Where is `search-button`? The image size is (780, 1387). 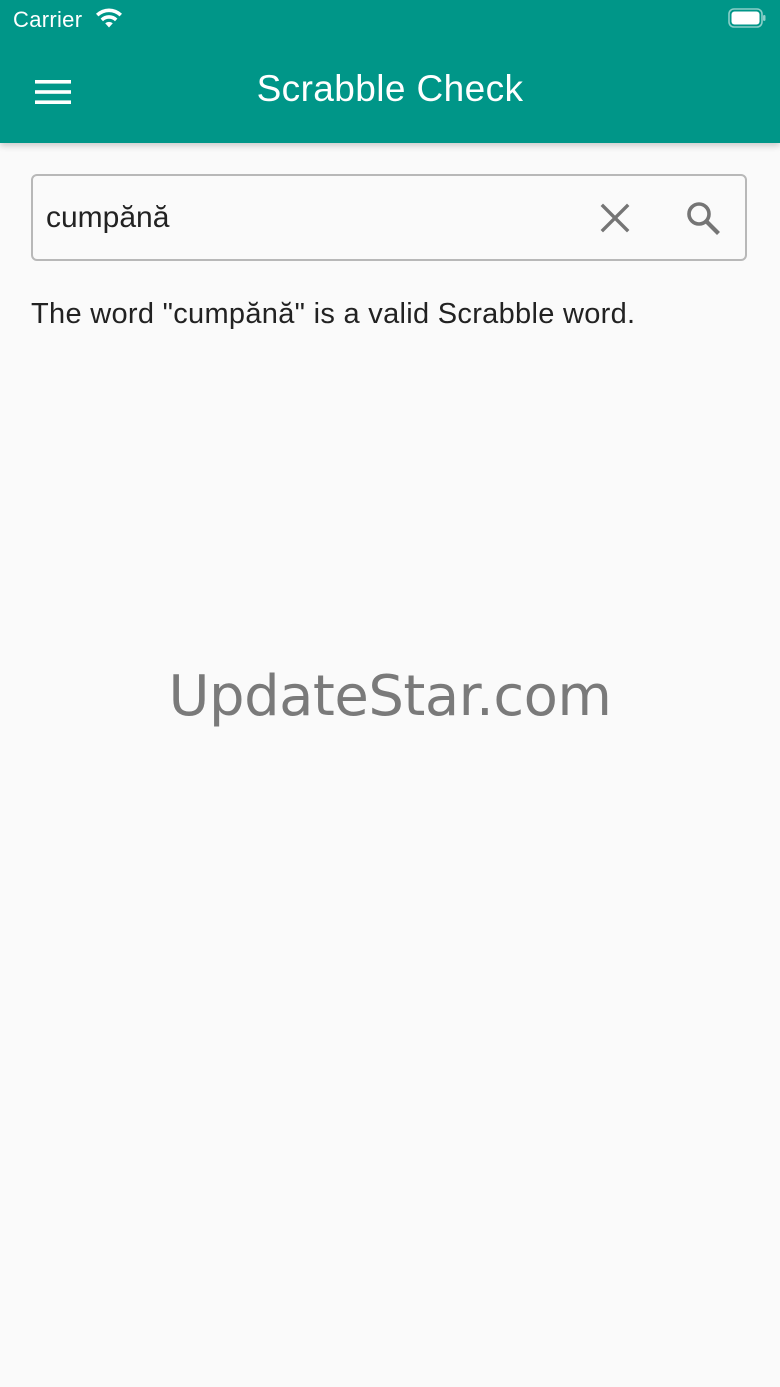 search-button is located at coordinates (703, 218).